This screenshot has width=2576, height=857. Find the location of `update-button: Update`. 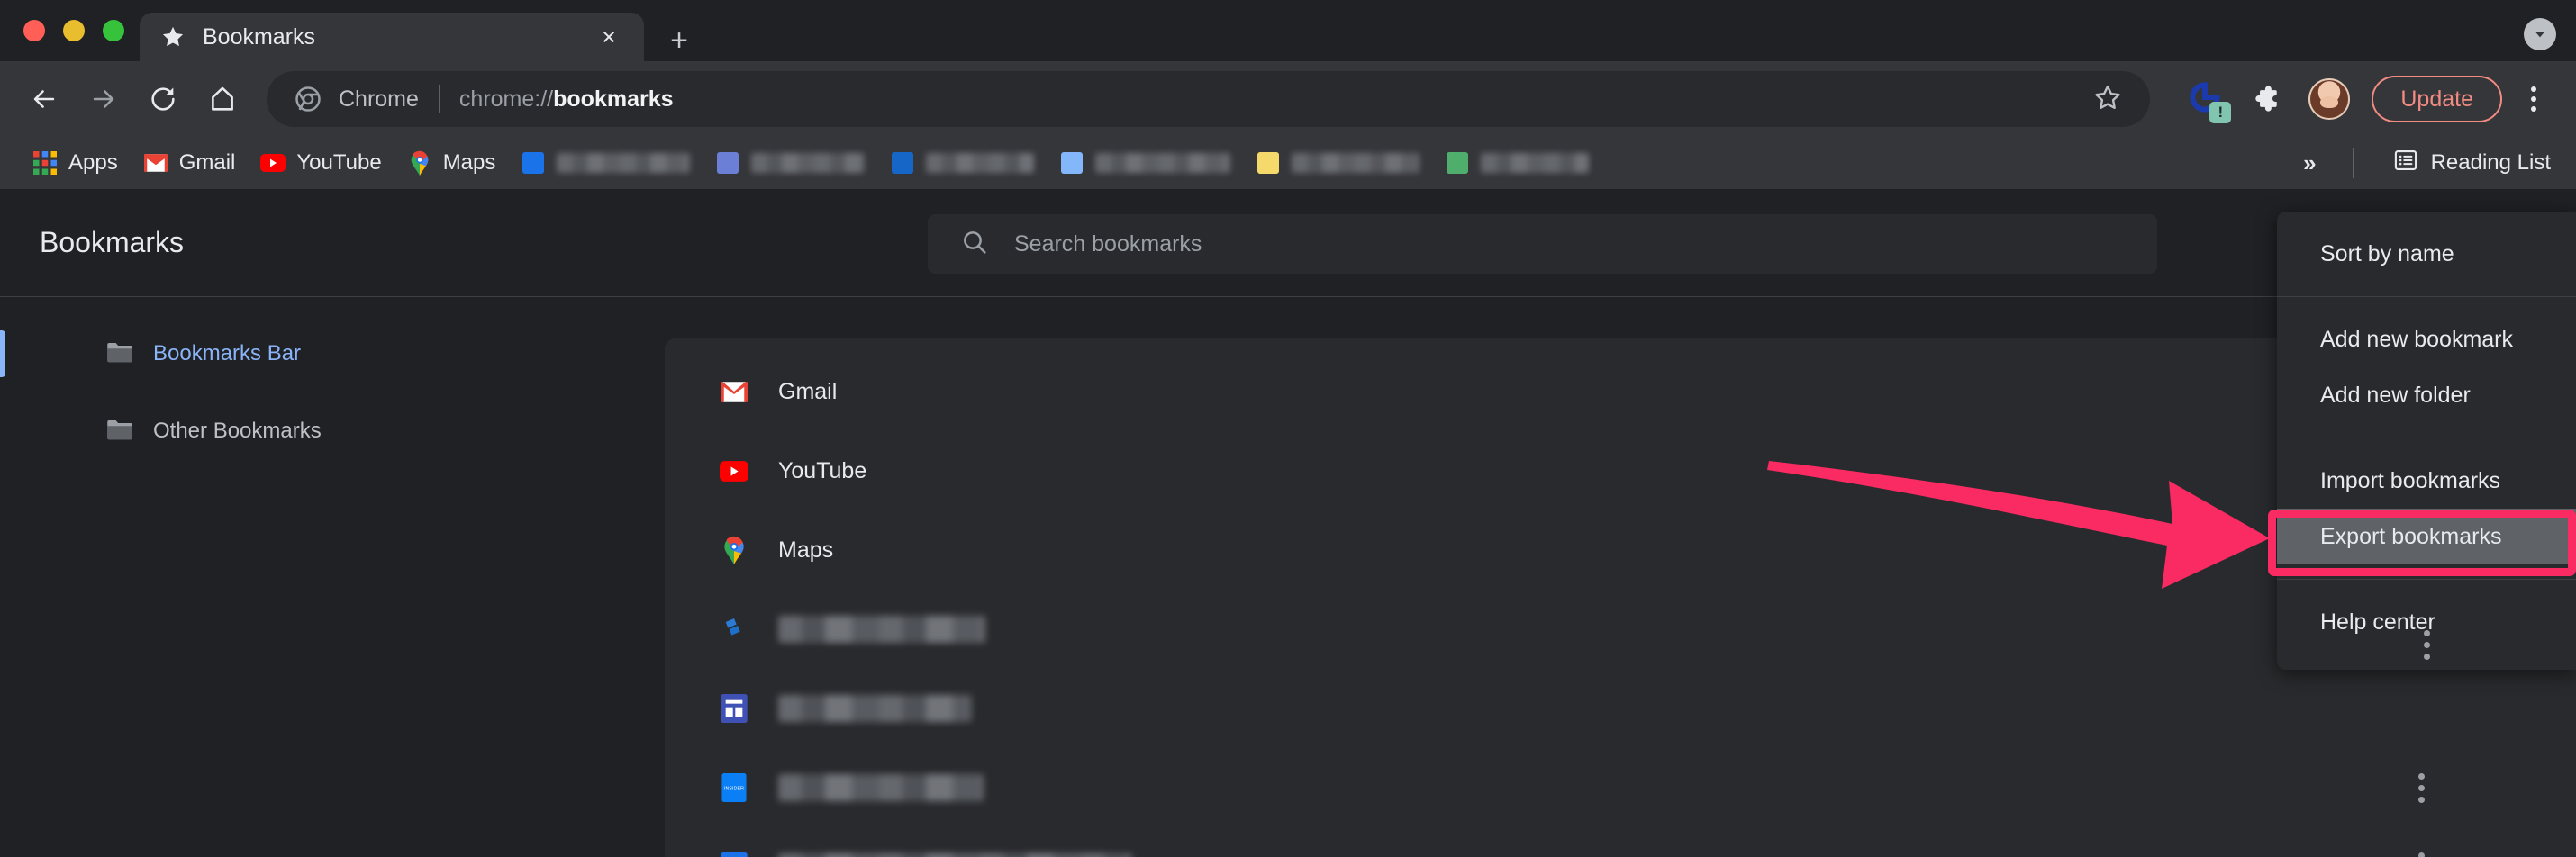

update-button: Update is located at coordinates (2437, 99).